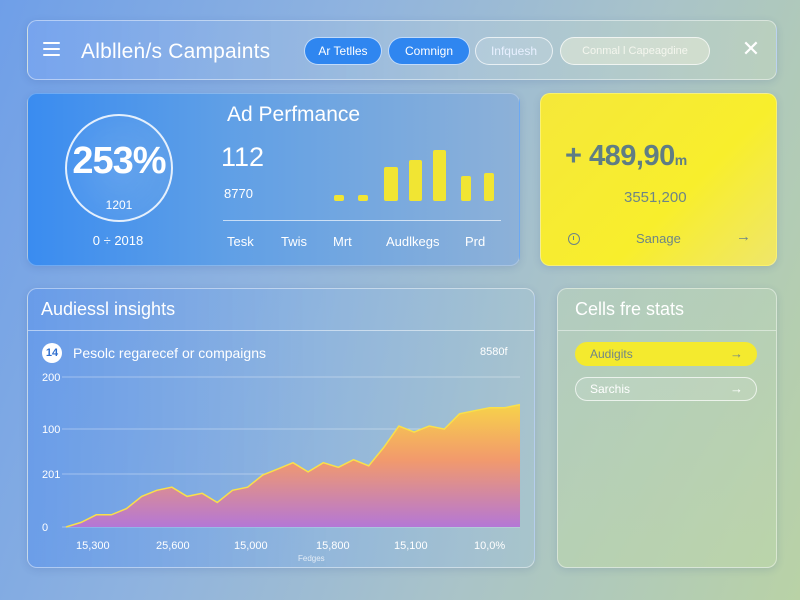 The height and width of the screenshot is (600, 800). What do you see at coordinates (611, 354) in the screenshot?
I see `stats-item-label: Audigits` at bounding box center [611, 354].